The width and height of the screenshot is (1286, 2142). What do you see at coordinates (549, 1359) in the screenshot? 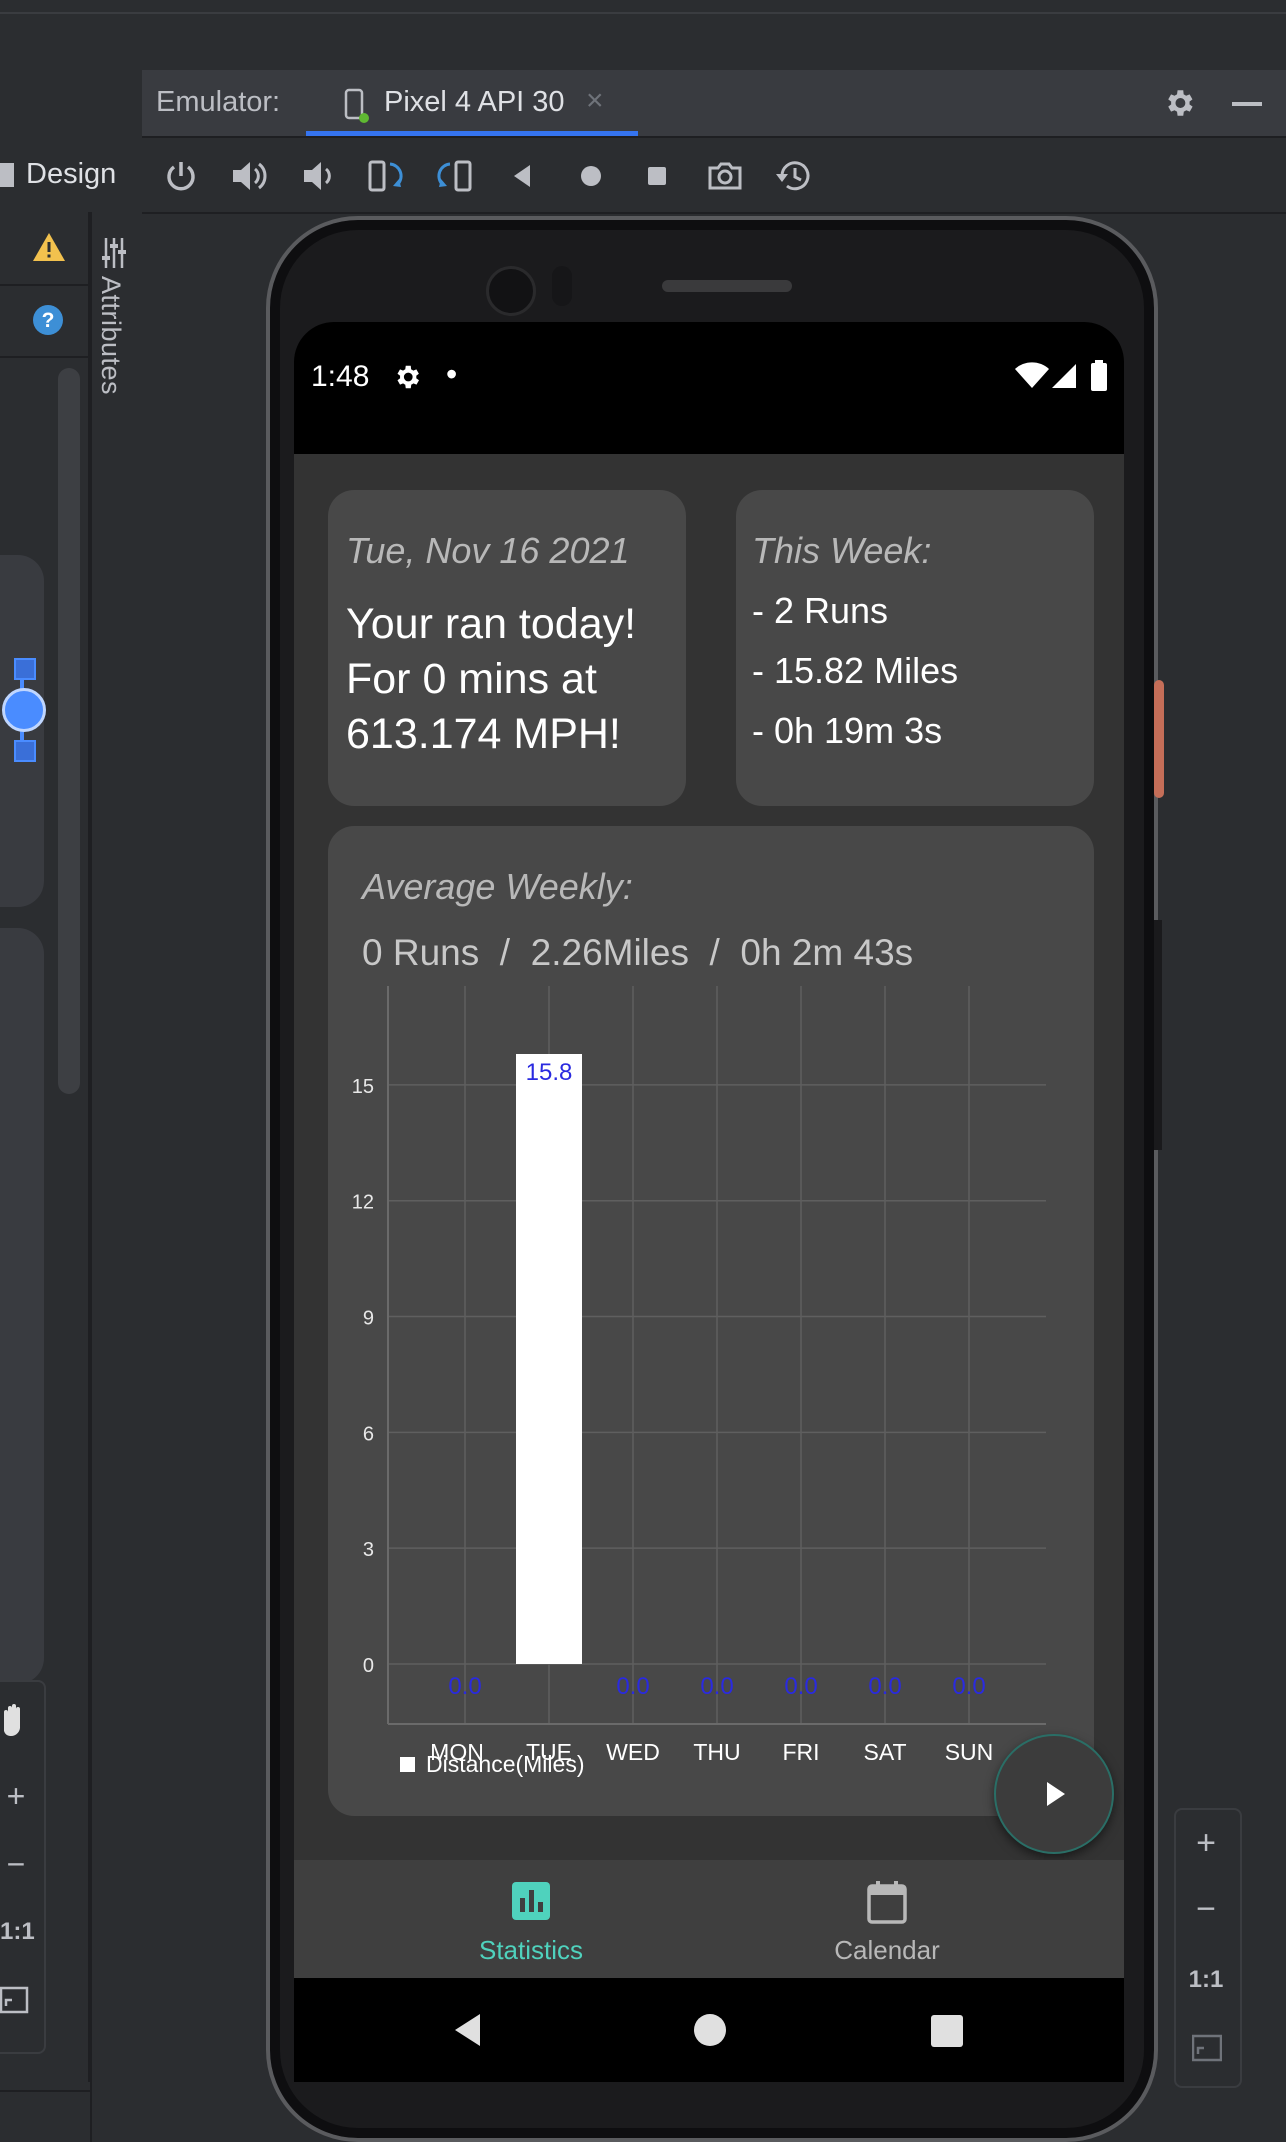
I see `bar` at bounding box center [549, 1359].